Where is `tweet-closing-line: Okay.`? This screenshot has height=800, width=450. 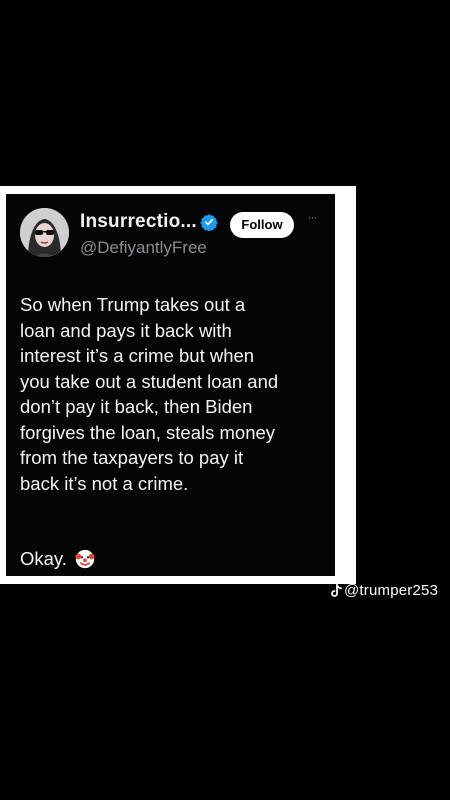 tweet-closing-line: Okay. is located at coordinates (57, 558).